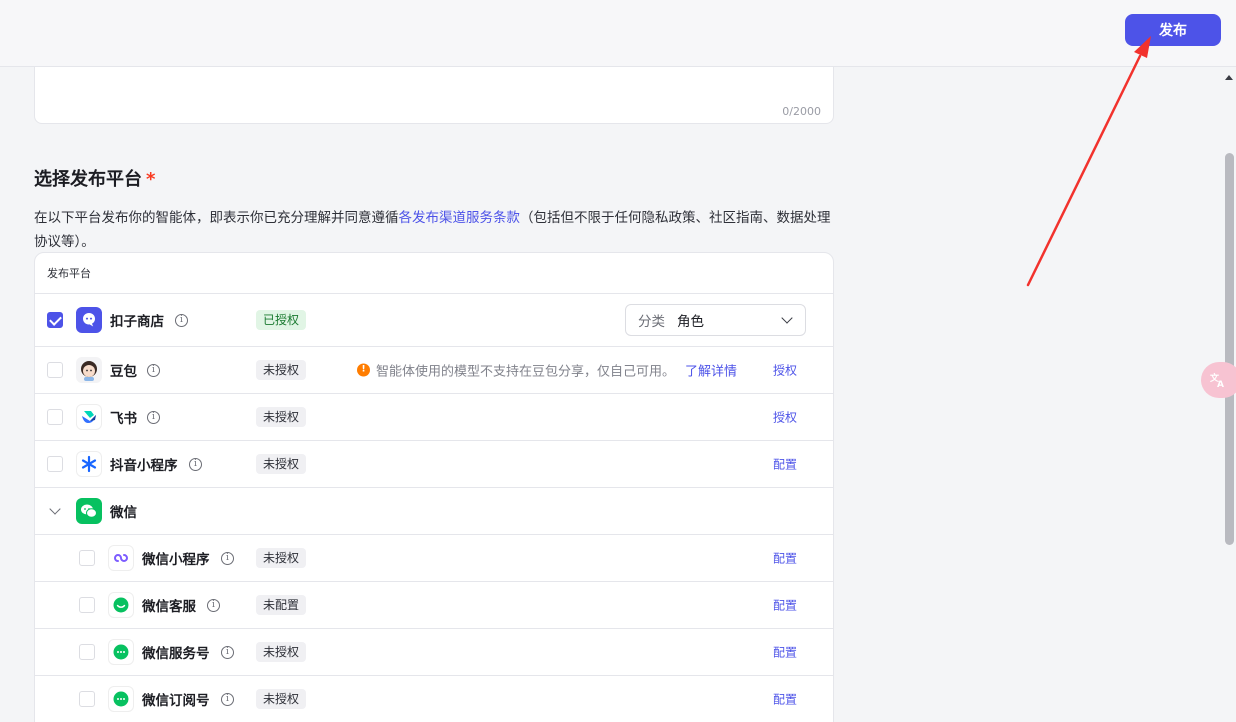 The height and width of the screenshot is (722, 1236). I want to click on platform-row-wx-service-account: 微信服务号 i 未授权 配置, so click(434, 652).